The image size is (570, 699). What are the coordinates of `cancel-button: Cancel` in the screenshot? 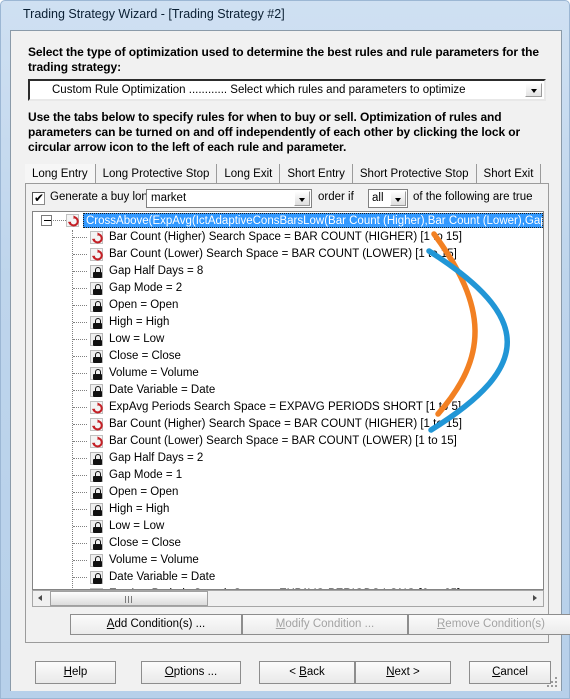 It's located at (510, 672).